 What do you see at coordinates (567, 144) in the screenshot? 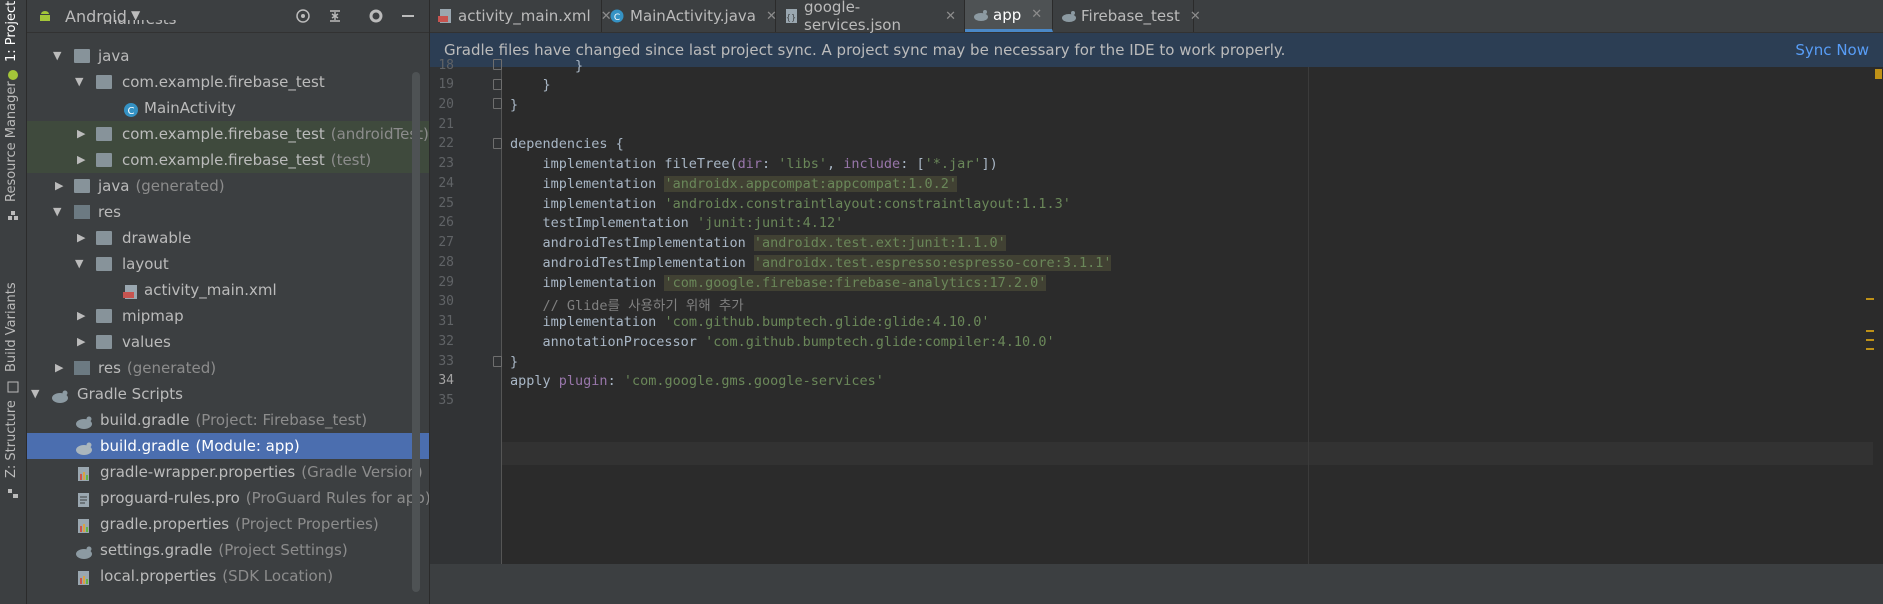
I see `code-line: dependencies {` at bounding box center [567, 144].